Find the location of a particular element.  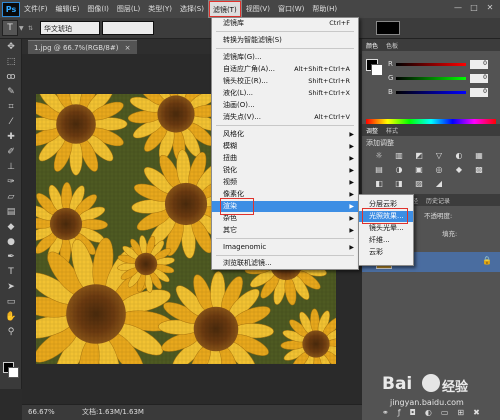

eraser-tool-icon: ▱ is located at coordinates (11, 196).